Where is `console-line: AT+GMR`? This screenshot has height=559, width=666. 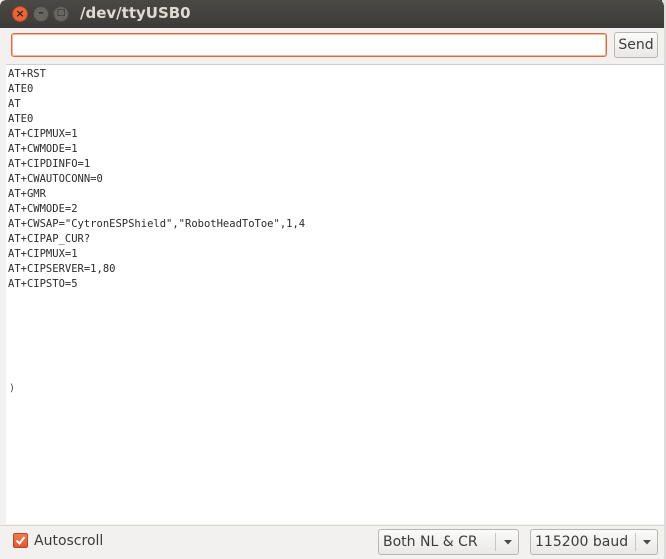
console-line: AT+GMR is located at coordinates (27, 194).